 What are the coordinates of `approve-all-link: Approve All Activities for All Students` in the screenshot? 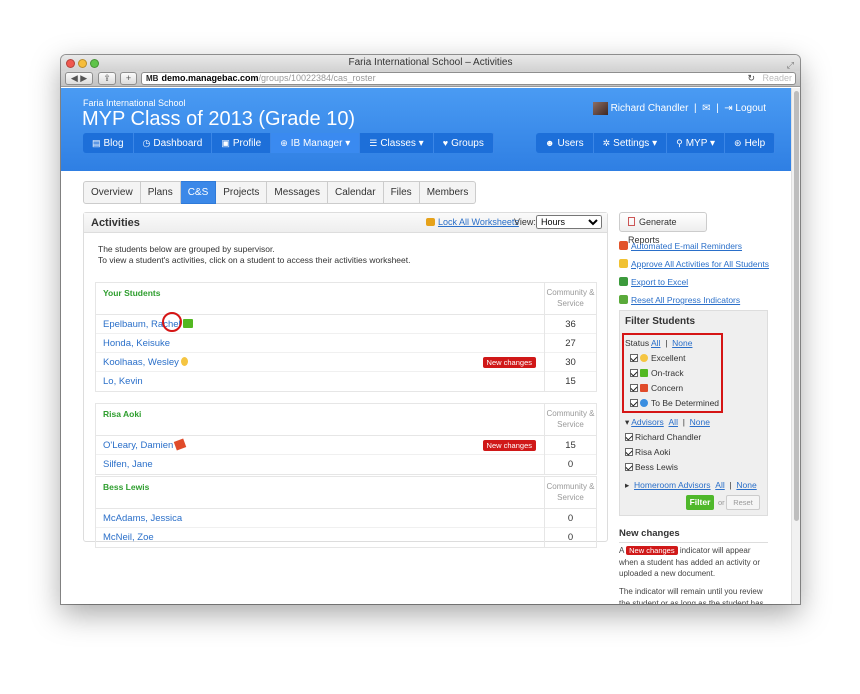 It's located at (694, 264).